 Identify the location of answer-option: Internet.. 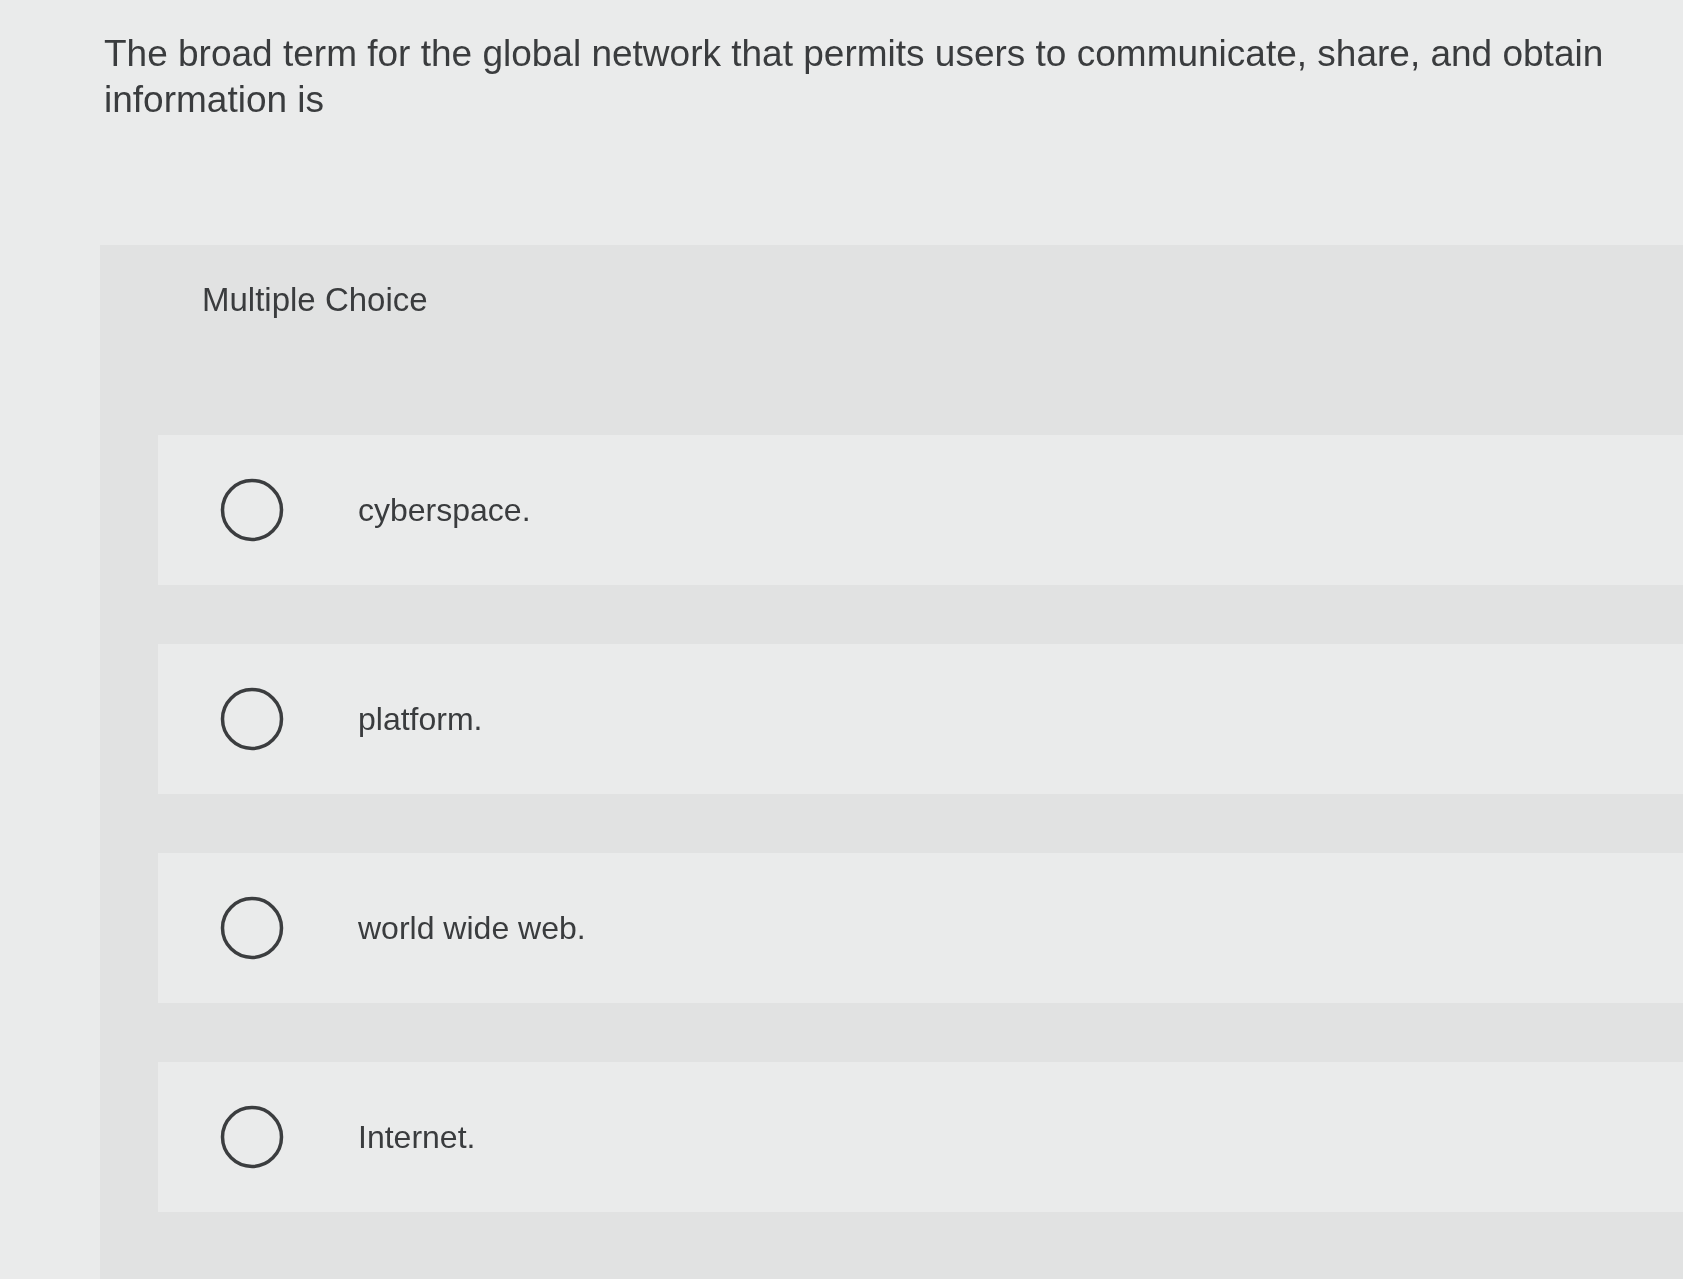
(920, 1137).